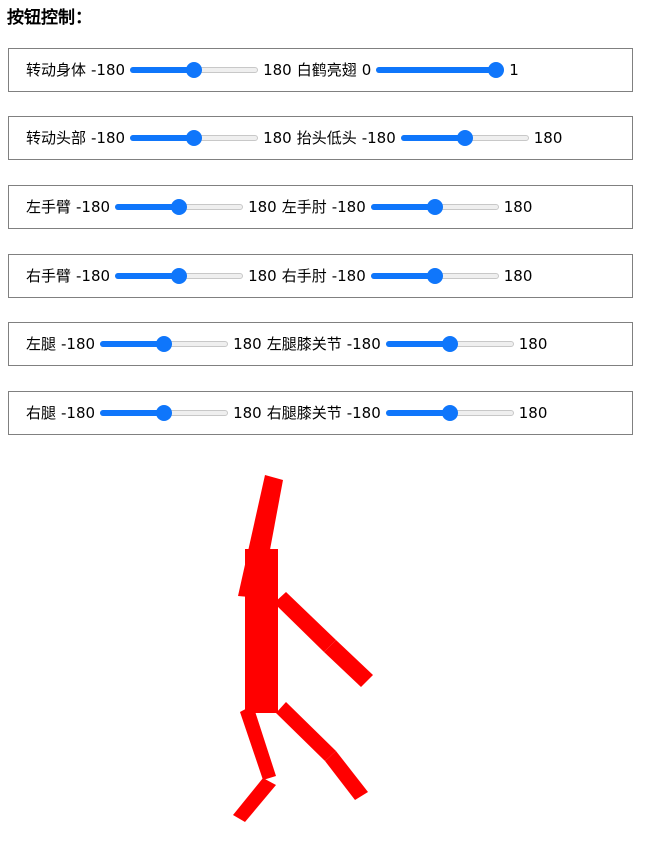 The height and width of the screenshot is (851, 669). What do you see at coordinates (258, 742) in the screenshot?
I see `figure-left-thigh` at bounding box center [258, 742].